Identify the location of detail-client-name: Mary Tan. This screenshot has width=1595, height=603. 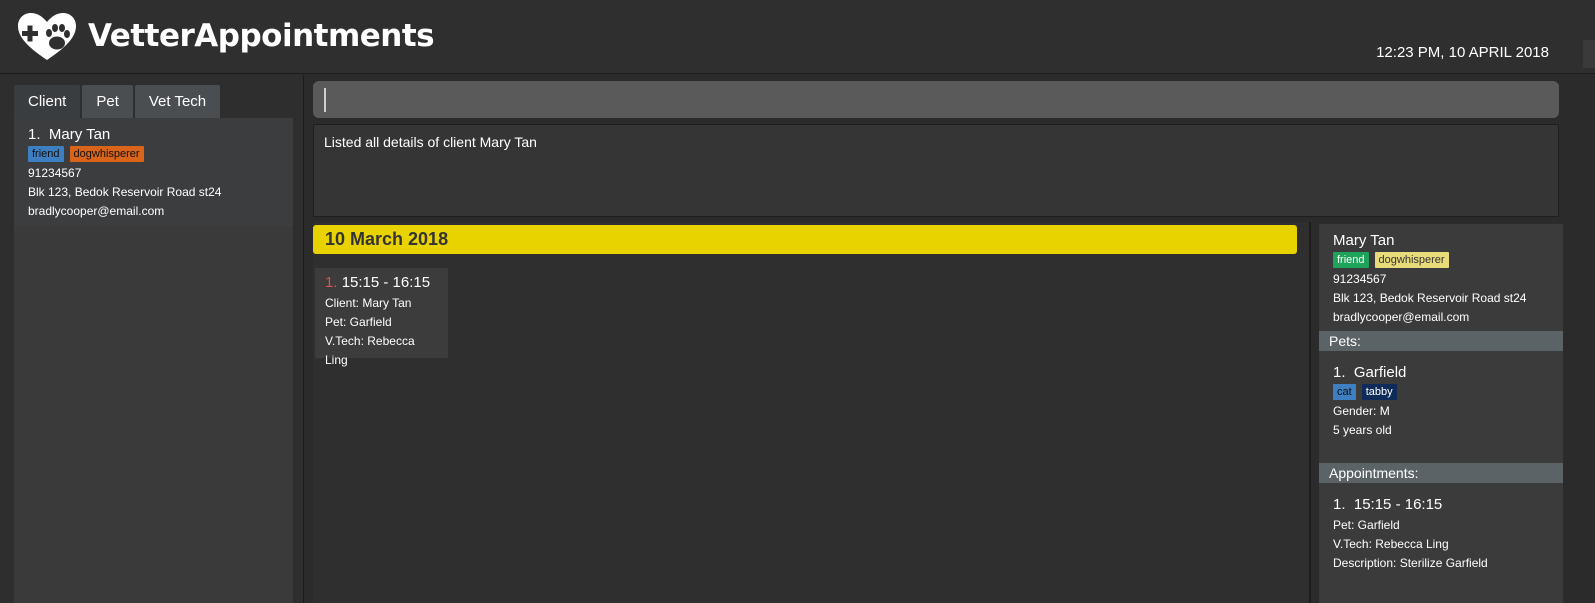
(1364, 240).